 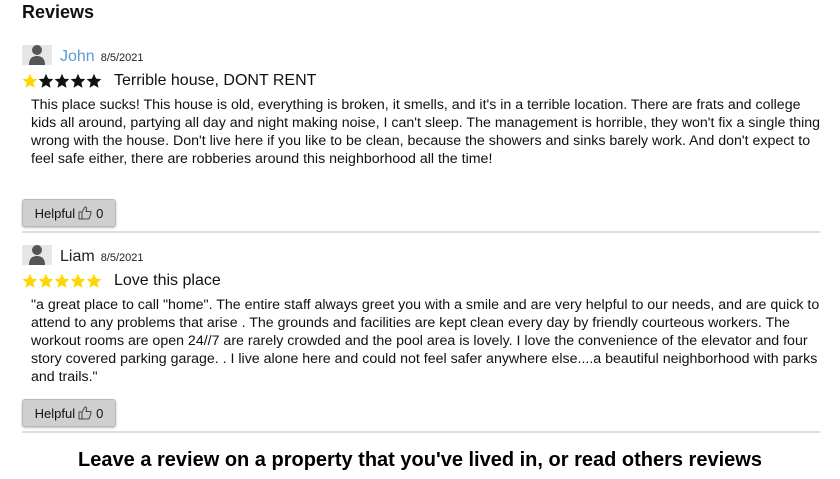 I want to click on reviewer-name: Liam, so click(x=77, y=256).